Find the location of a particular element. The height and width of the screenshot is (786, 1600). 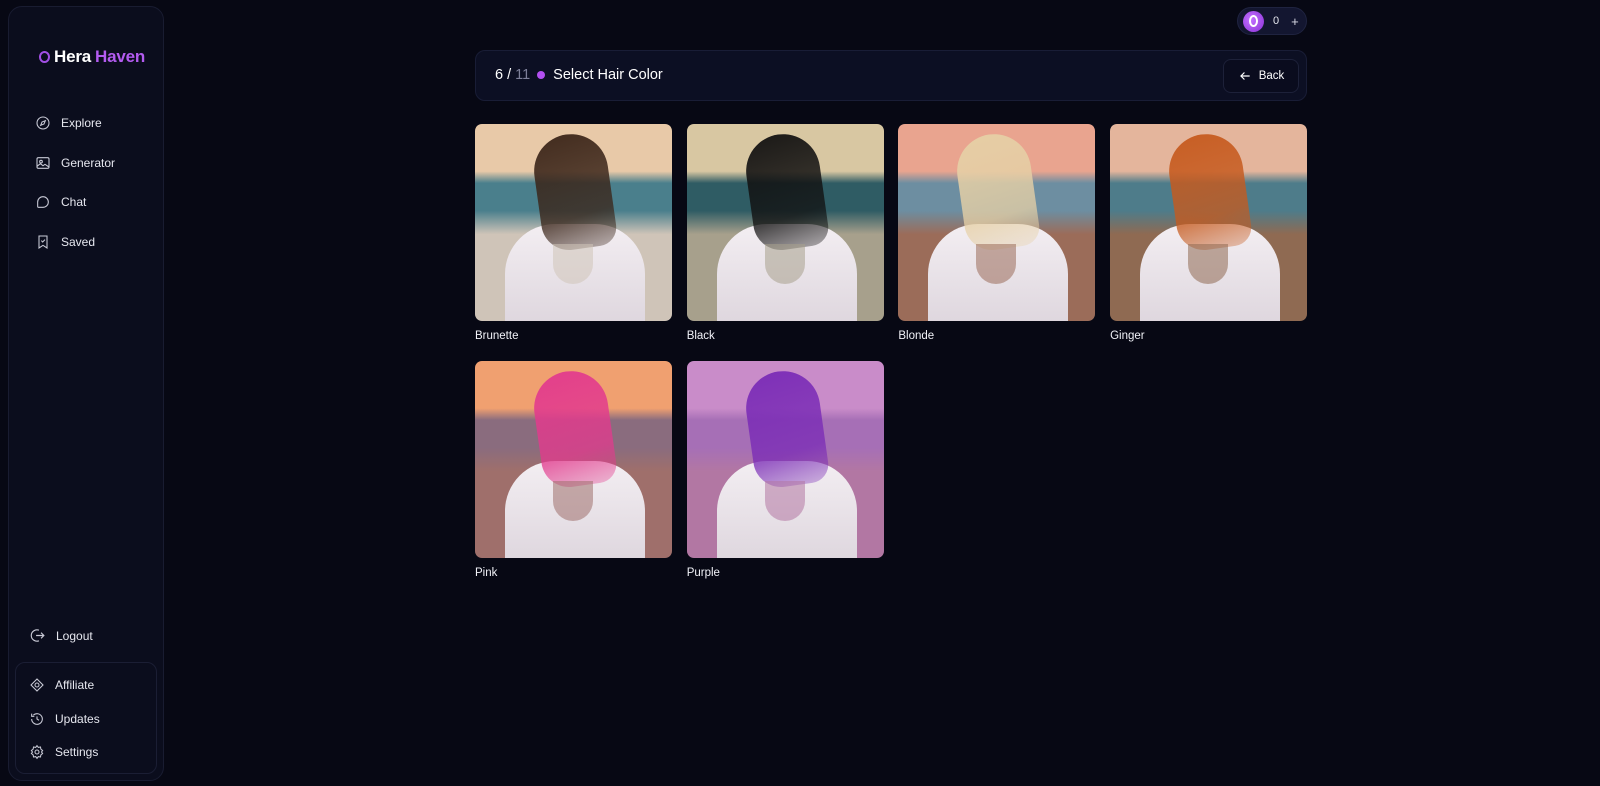

back-button: Back is located at coordinates (1261, 76).